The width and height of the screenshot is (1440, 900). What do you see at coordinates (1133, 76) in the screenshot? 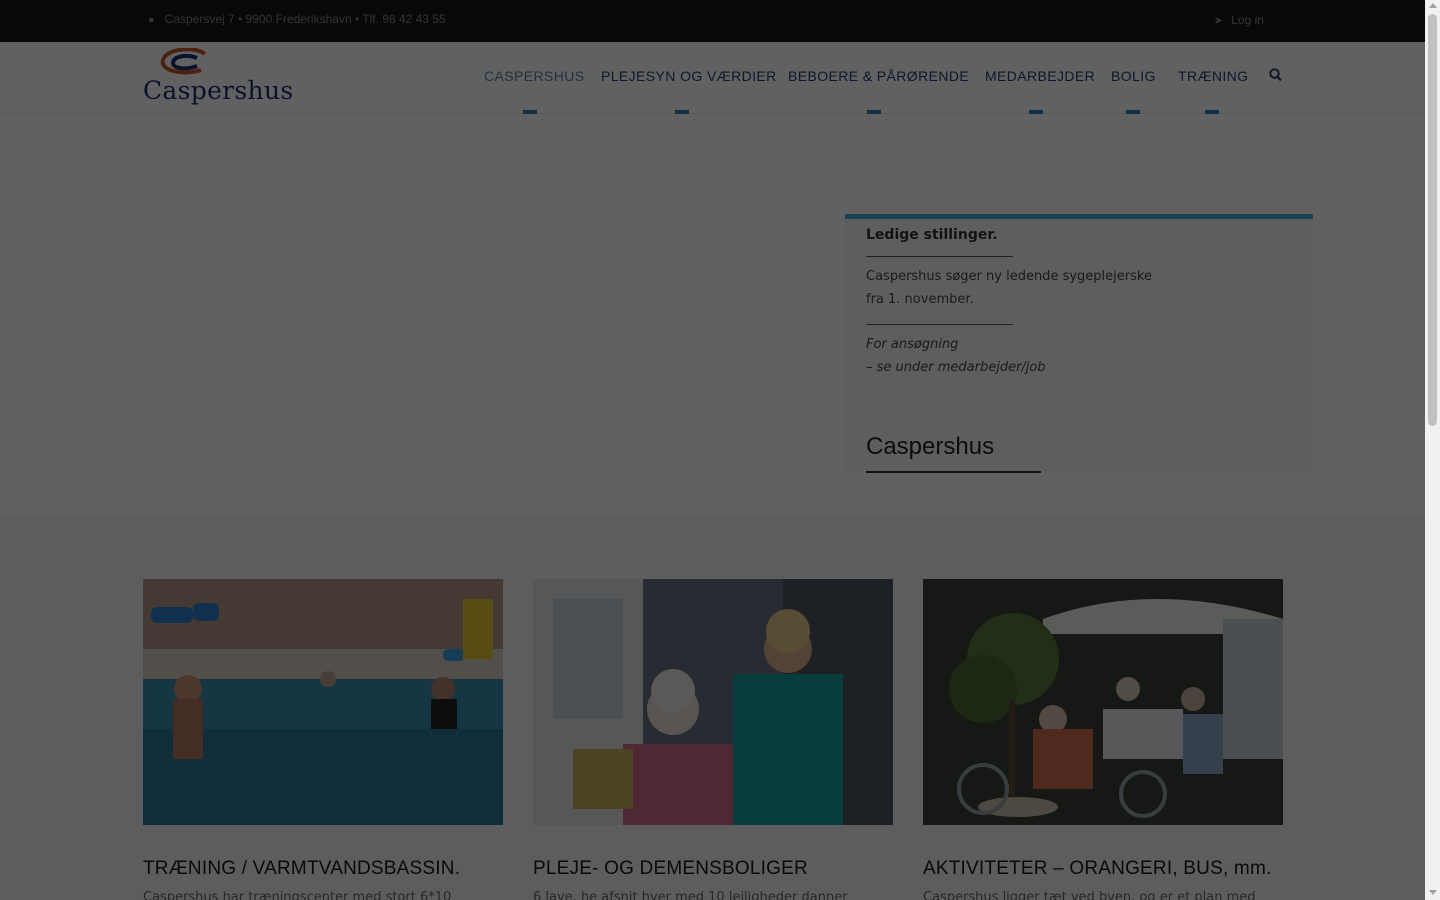
I see `nav-label: BOLIG` at bounding box center [1133, 76].